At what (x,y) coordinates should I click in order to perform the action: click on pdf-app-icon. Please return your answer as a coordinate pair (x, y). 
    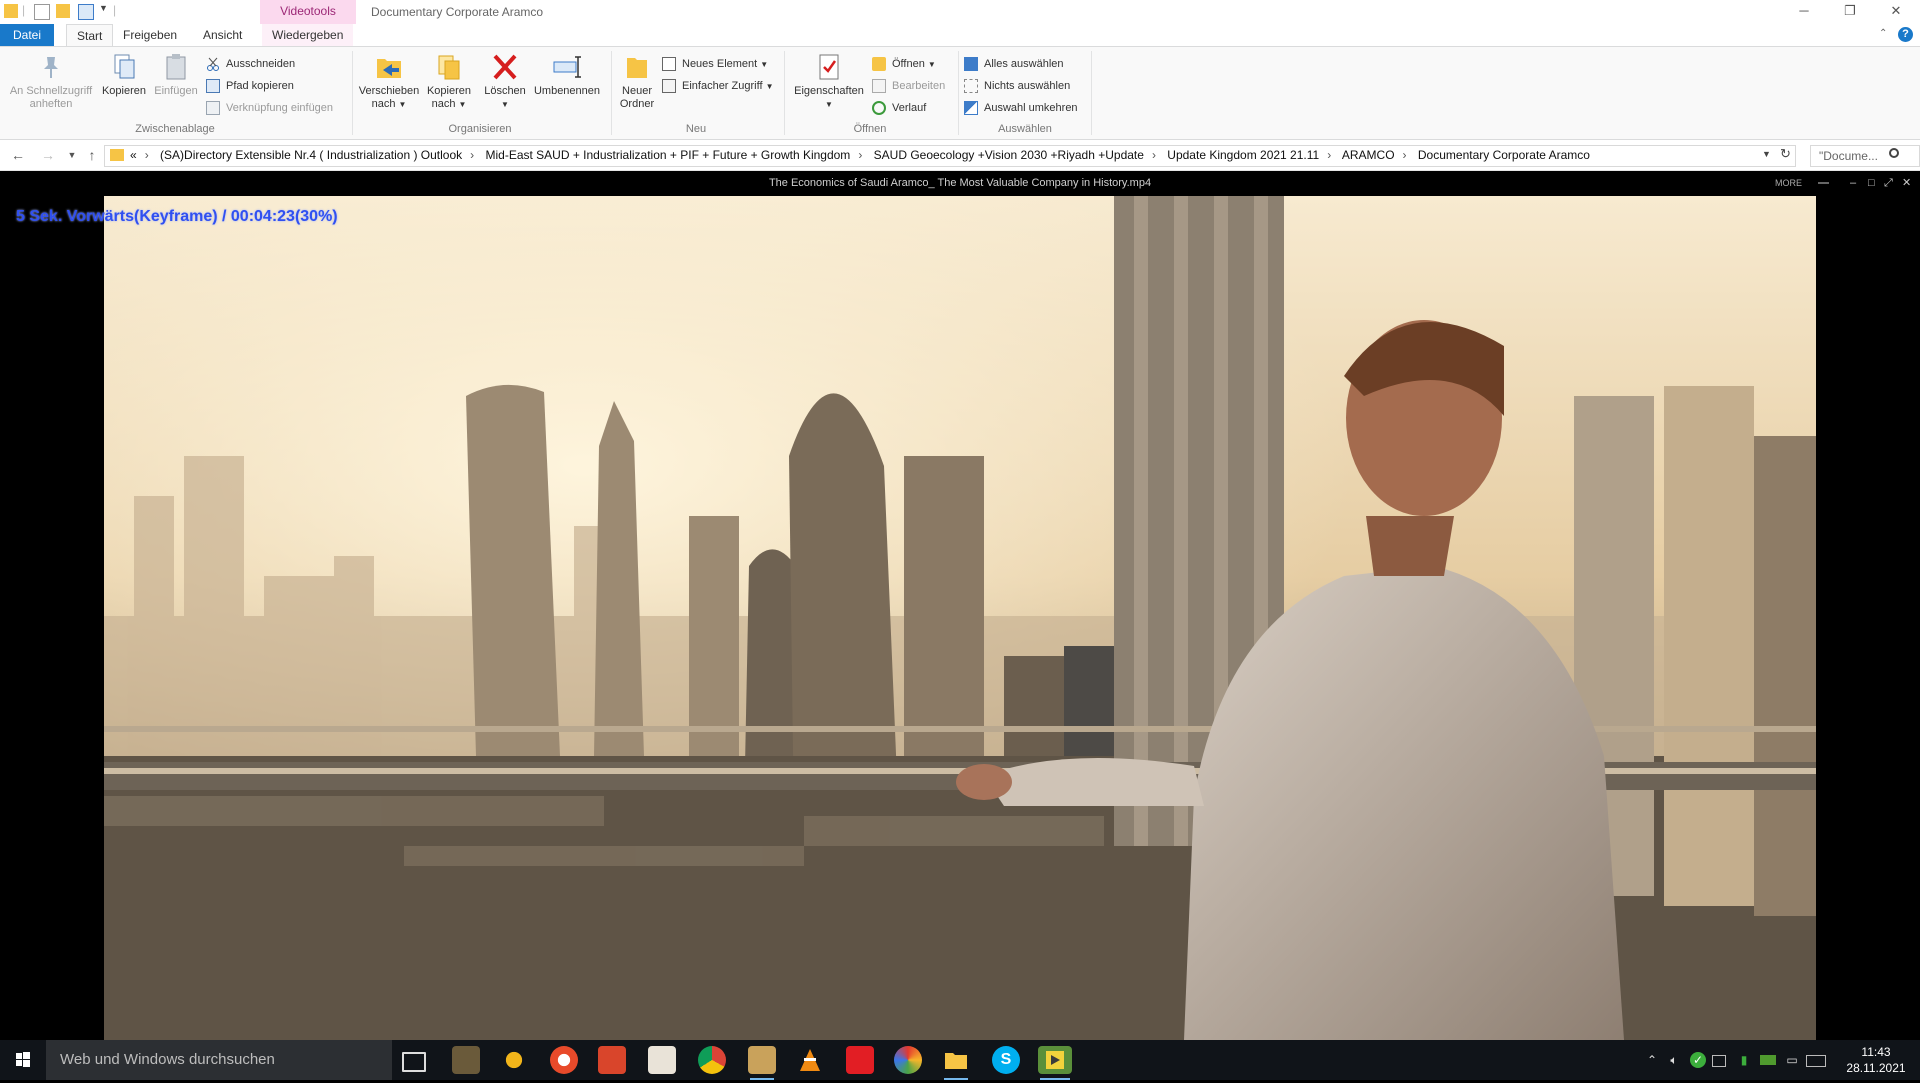
    Looking at the image, I should click on (612, 1060).